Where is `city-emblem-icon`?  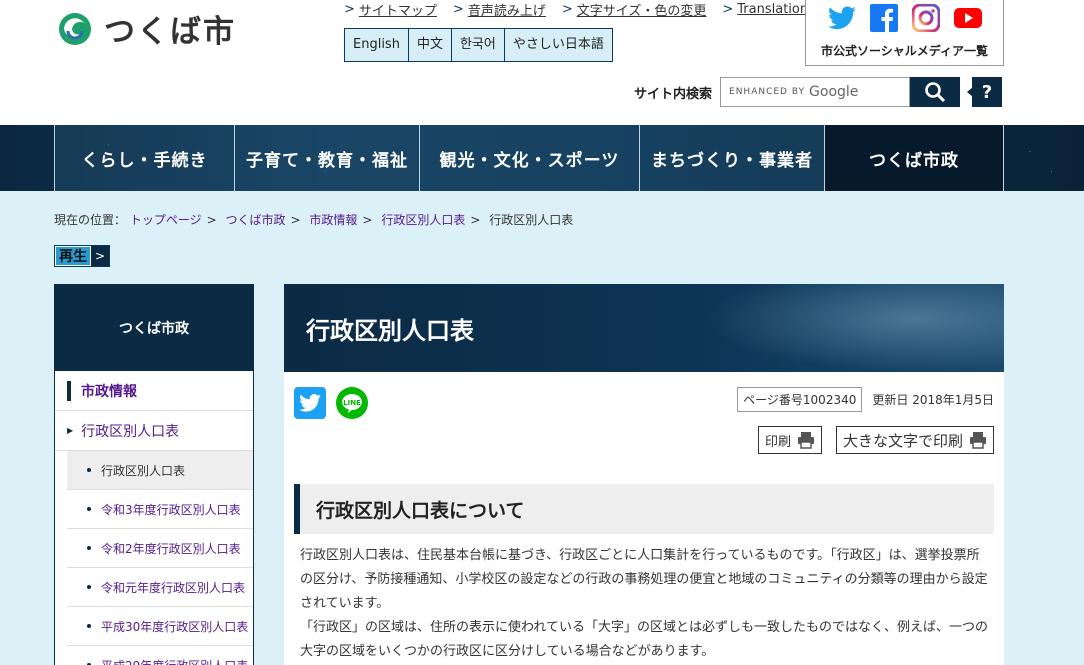 city-emblem-icon is located at coordinates (75, 29).